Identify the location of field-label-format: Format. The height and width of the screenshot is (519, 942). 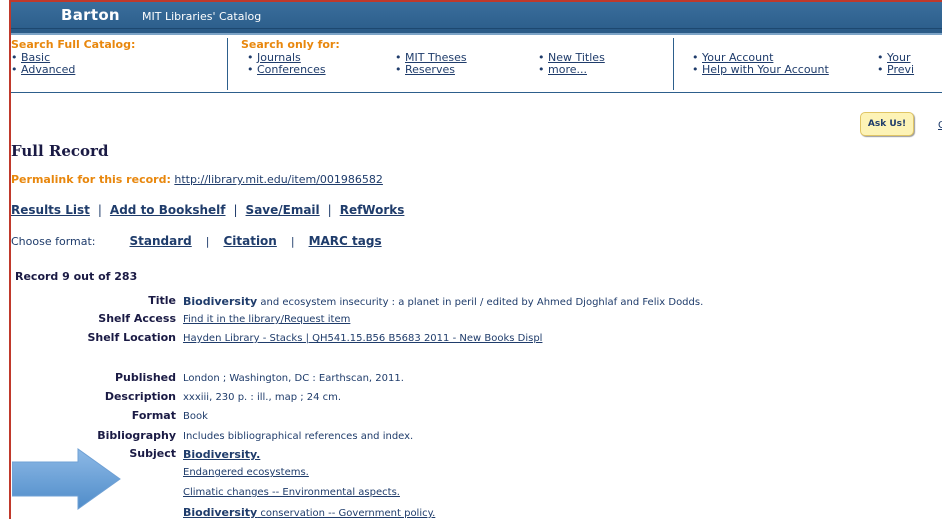
(153, 415).